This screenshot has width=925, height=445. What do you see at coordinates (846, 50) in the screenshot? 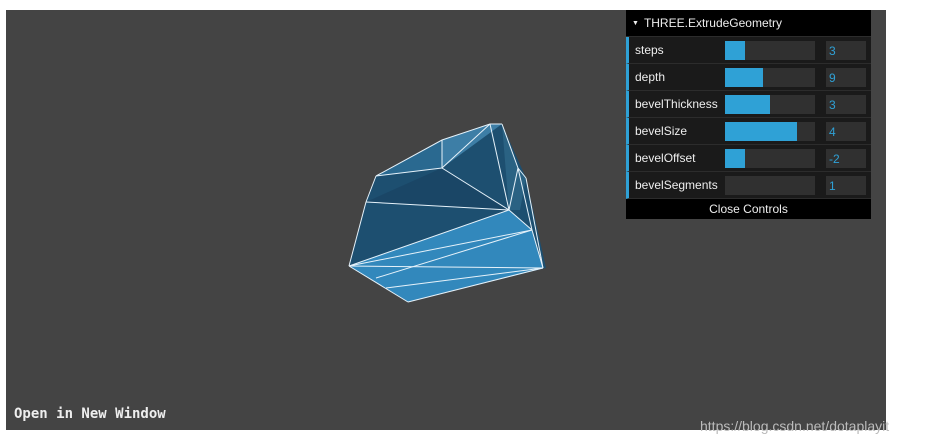
I see `steps-number-input` at bounding box center [846, 50].